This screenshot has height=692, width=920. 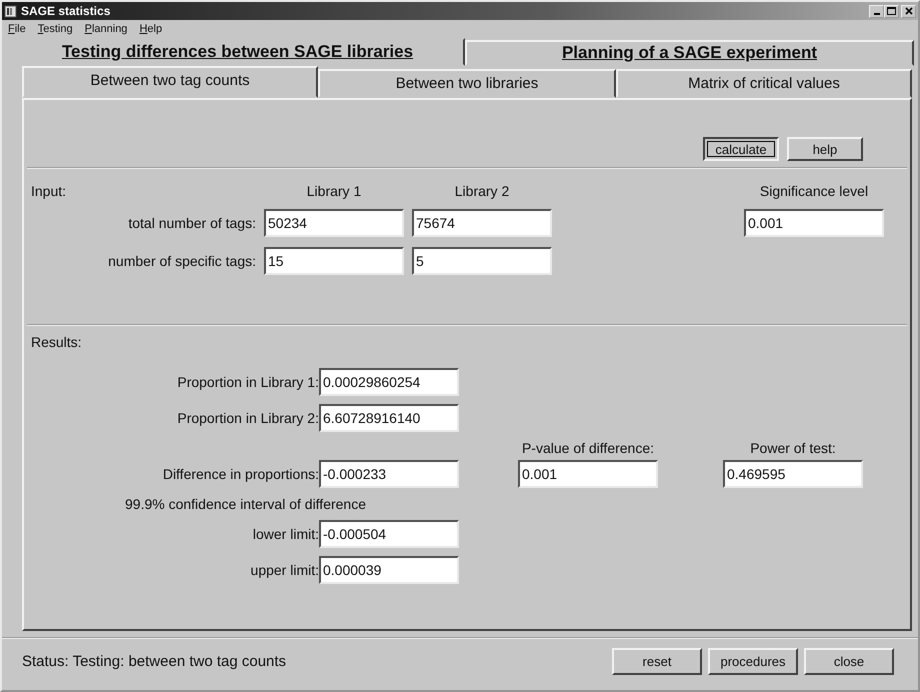 What do you see at coordinates (191, 223) in the screenshot?
I see `field-label: total number of tags:` at bounding box center [191, 223].